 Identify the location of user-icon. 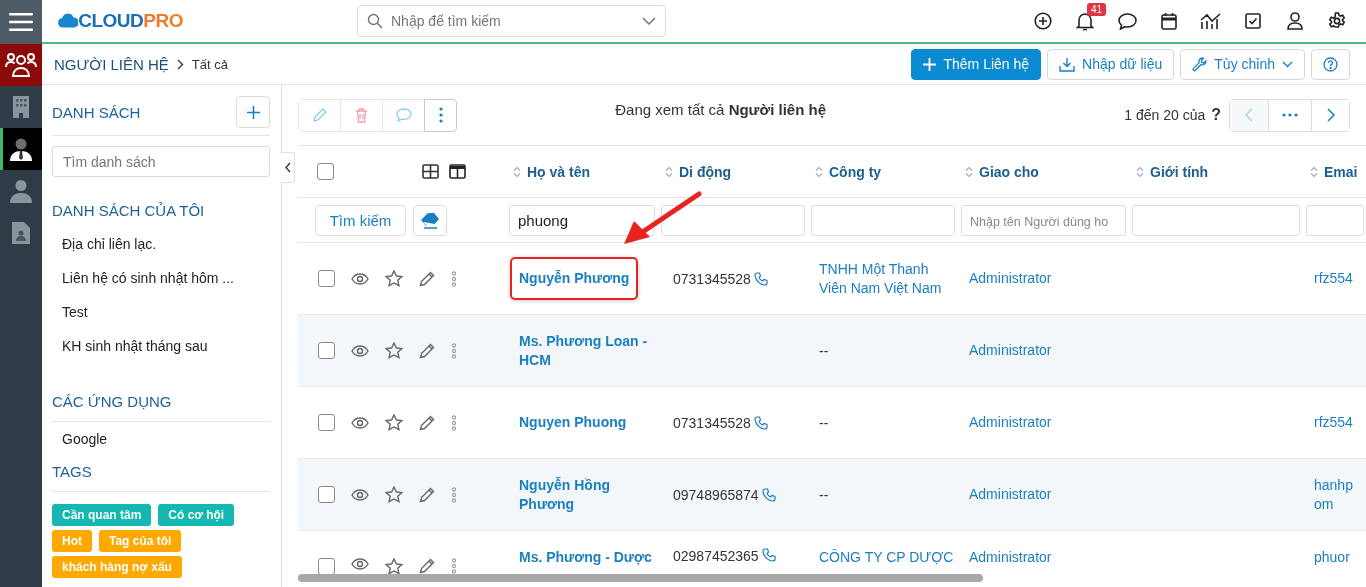
(1295, 21).